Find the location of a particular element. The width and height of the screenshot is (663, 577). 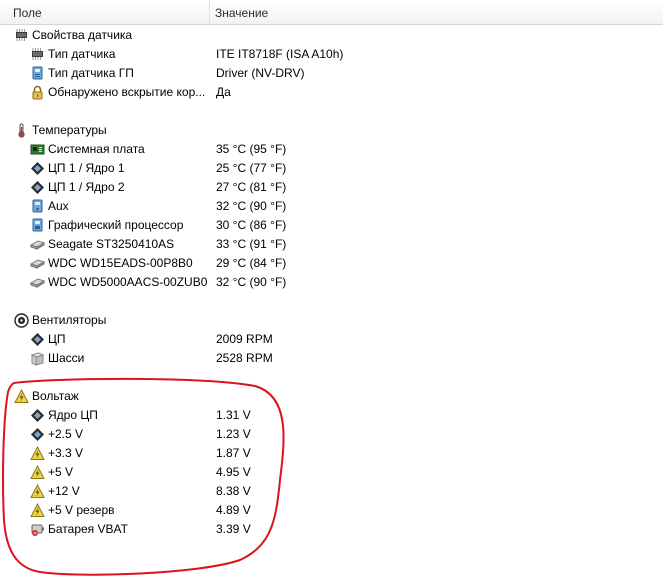

sensor-value: 4.95 V is located at coordinates (233, 472).